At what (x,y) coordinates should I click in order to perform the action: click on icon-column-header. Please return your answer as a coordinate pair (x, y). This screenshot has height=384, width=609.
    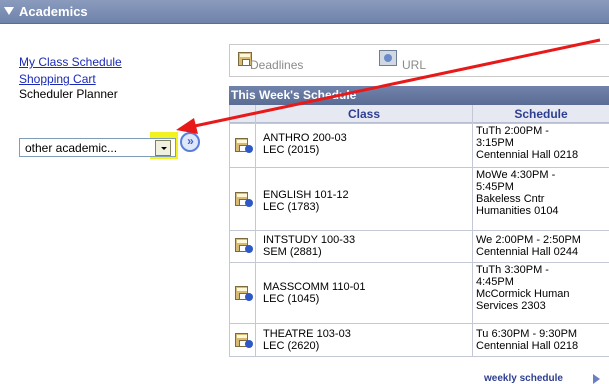
    Looking at the image, I should click on (242, 114).